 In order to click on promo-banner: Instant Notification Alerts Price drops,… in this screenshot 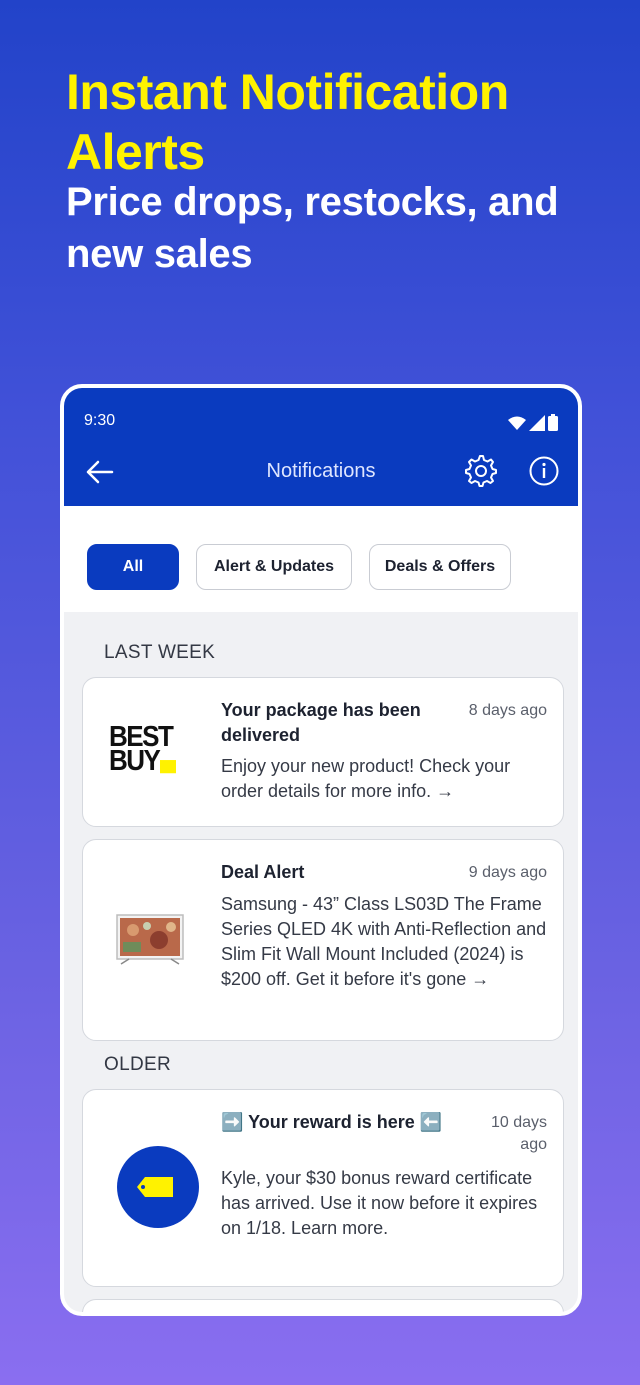, I will do `click(346, 171)`.